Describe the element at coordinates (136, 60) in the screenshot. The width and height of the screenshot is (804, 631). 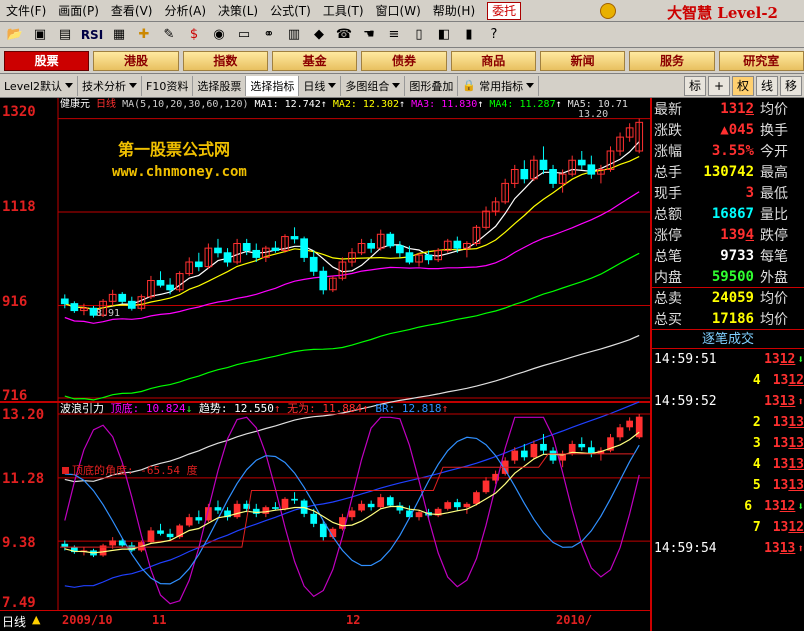
I see `market-tab-1: 港股` at that location.